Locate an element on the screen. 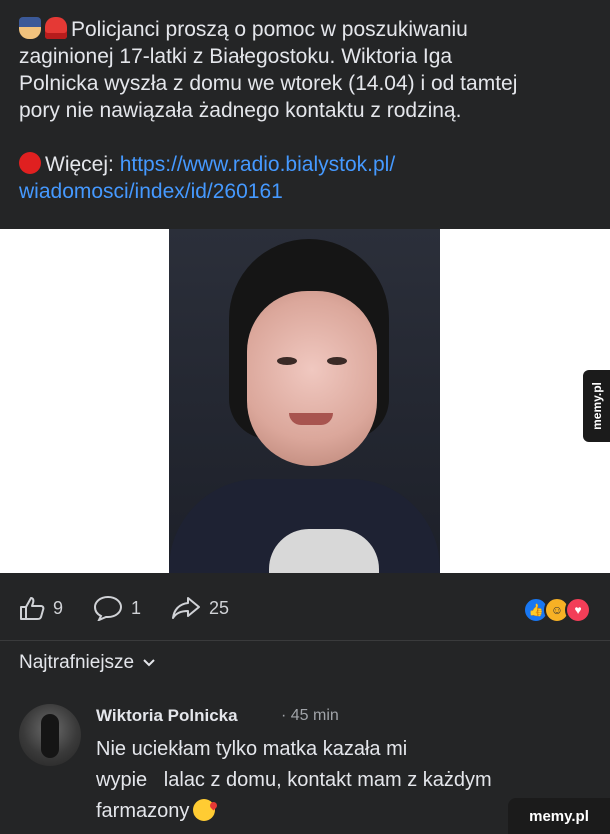 The height and width of the screenshot is (834, 610). love-reaction-icon: ♥ is located at coordinates (578, 610).